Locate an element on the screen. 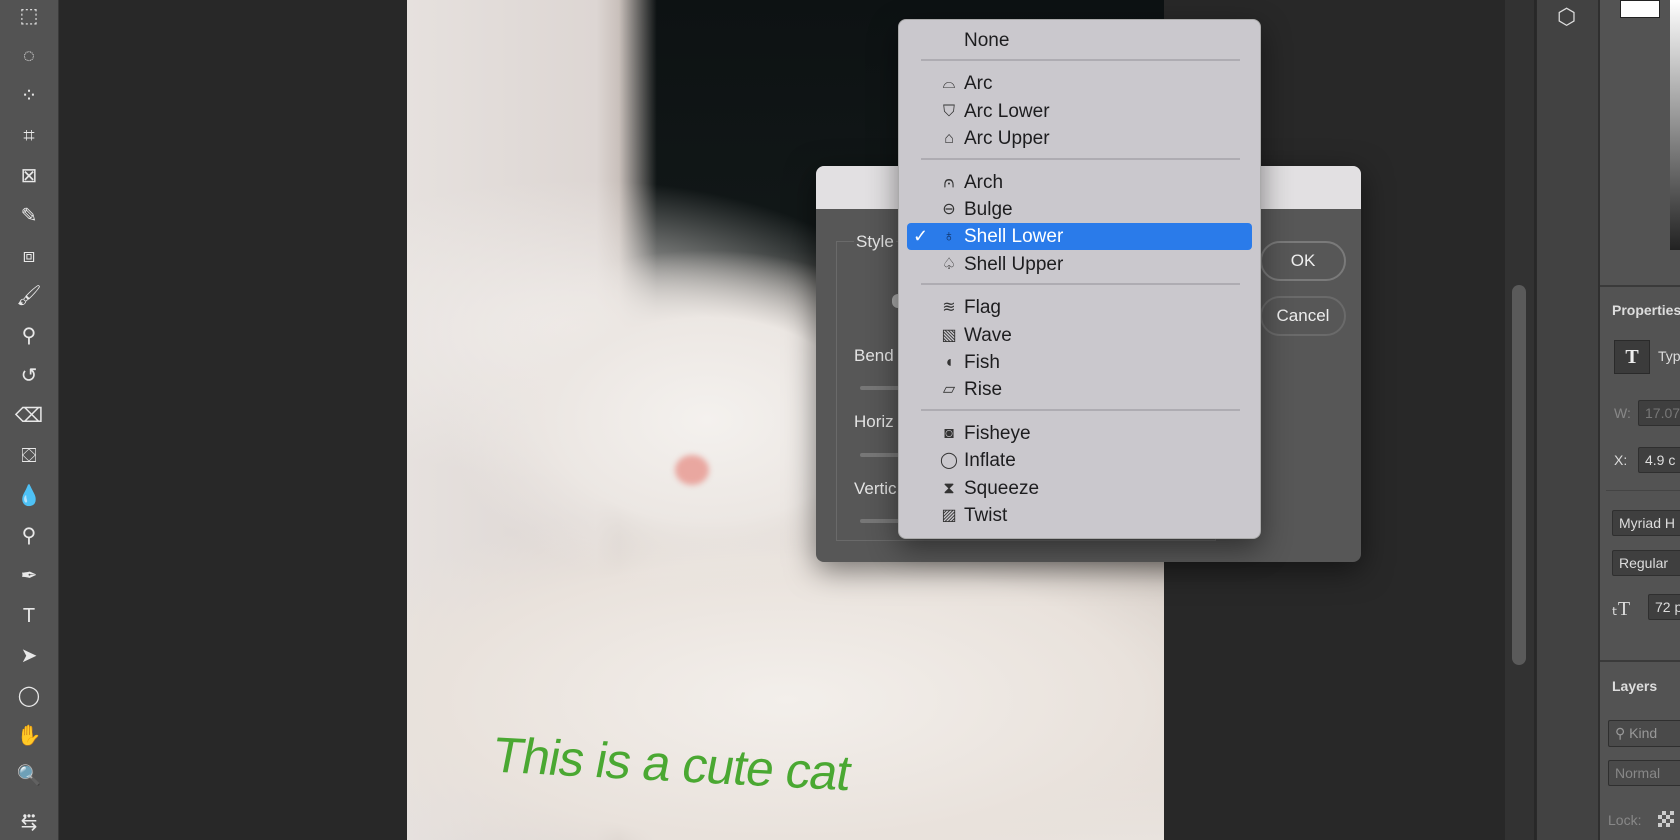 Image resolution: width=1680 pixels, height=840 pixels. menu-item-inflate: ◯ Inflate is located at coordinates (1079, 460).